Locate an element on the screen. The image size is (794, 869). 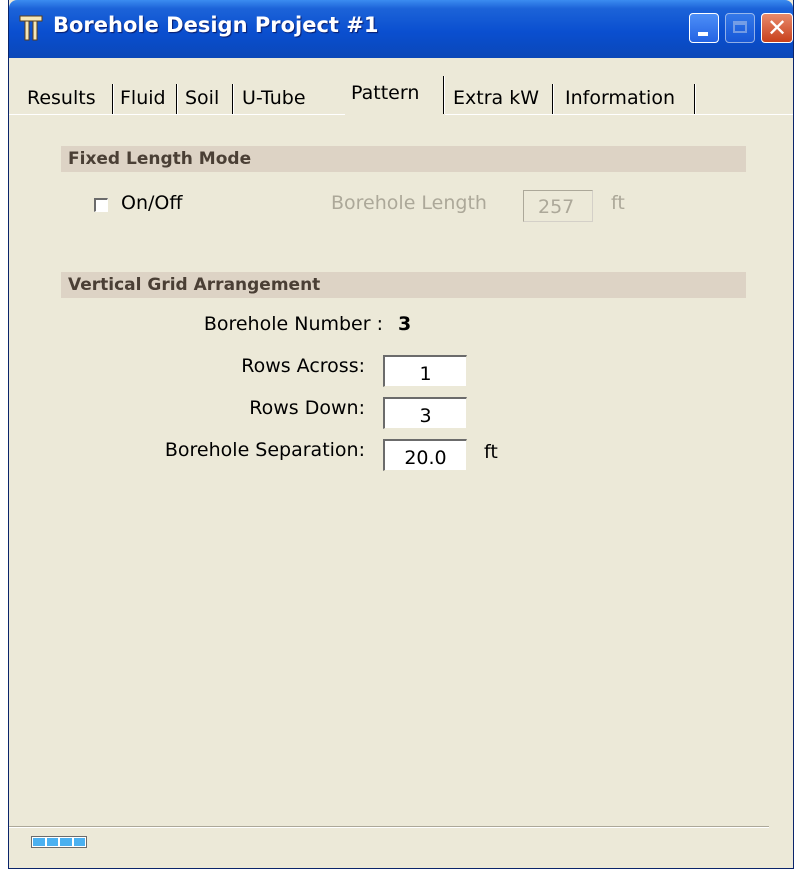
borehole-separation-unit: ft is located at coordinates (491, 452).